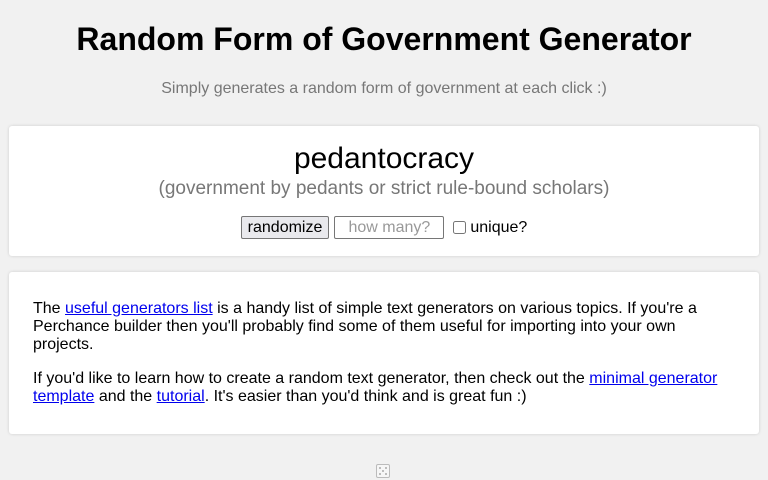 This screenshot has height=480, width=768. Describe the element at coordinates (125, 396) in the screenshot. I see `info-text: and the` at that location.